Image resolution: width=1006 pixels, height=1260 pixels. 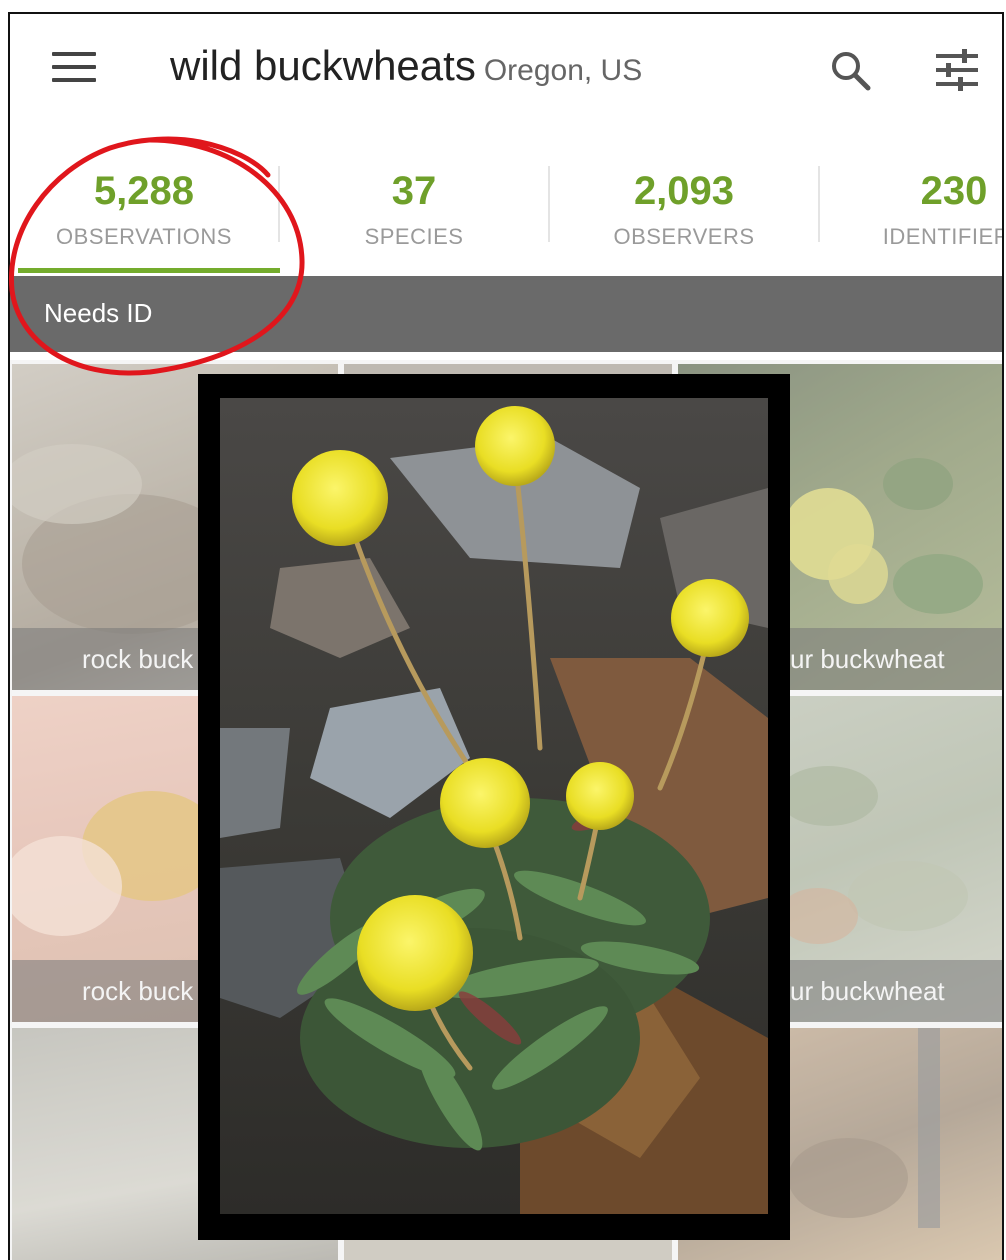 I want to click on page-title: wild buckwheats Oregon, US, so click(x=406, y=66).